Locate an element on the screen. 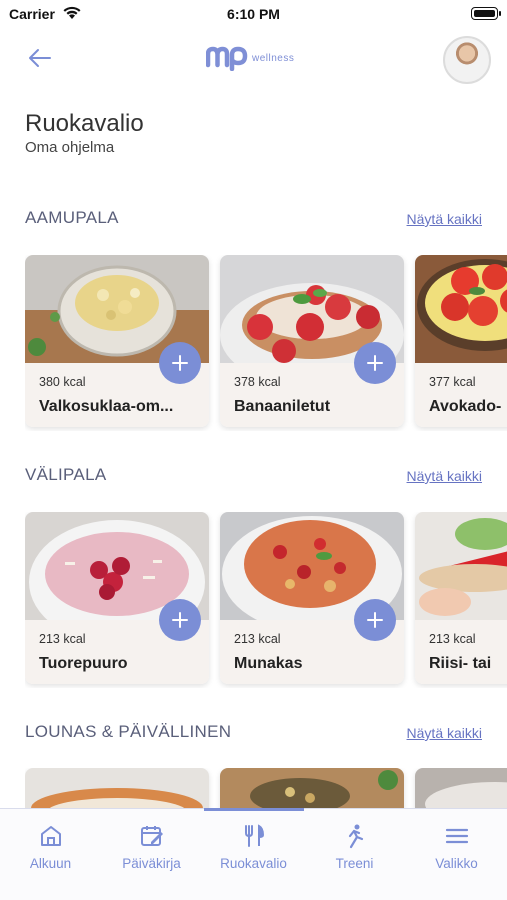 Image resolution: width=507 pixels, height=900 pixels. running-icon is located at coordinates (355, 836).